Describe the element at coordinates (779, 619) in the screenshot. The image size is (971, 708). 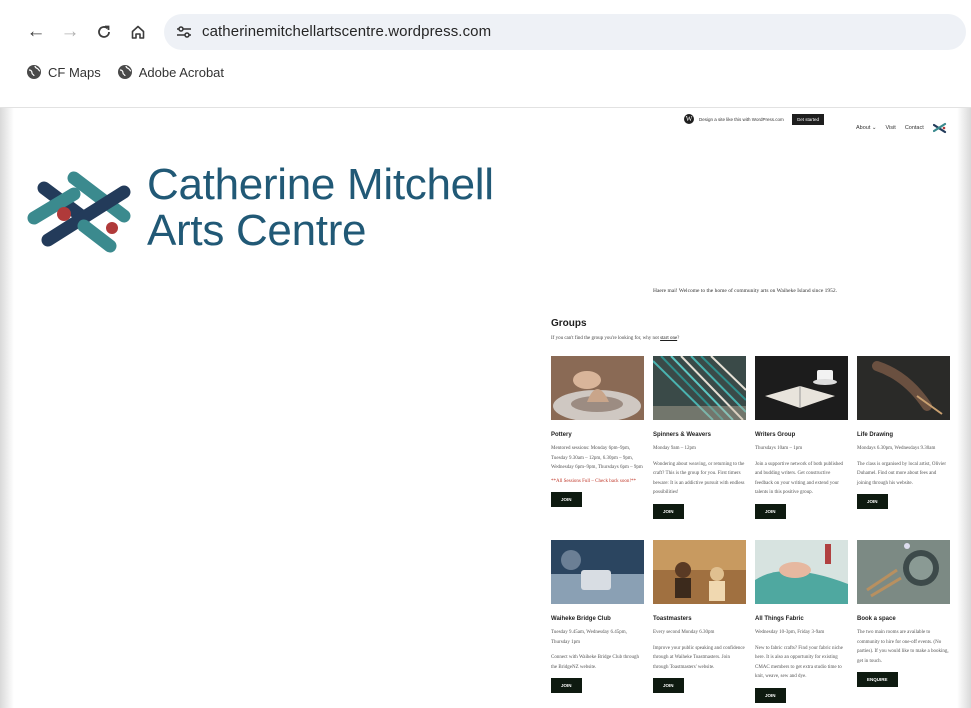
I see `card-title: All Things Fabric` at that location.